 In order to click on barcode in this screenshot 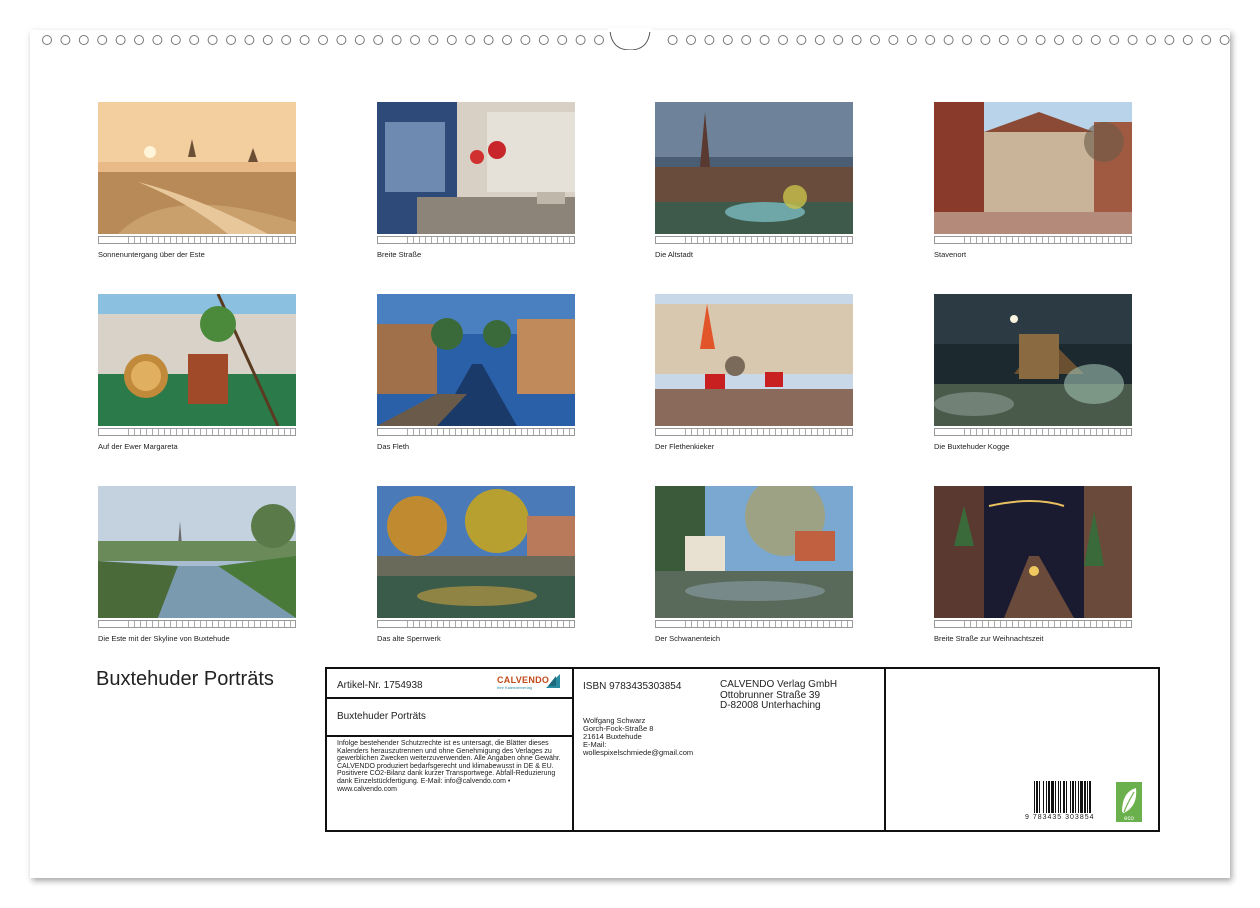, I will do `click(1062, 797)`.